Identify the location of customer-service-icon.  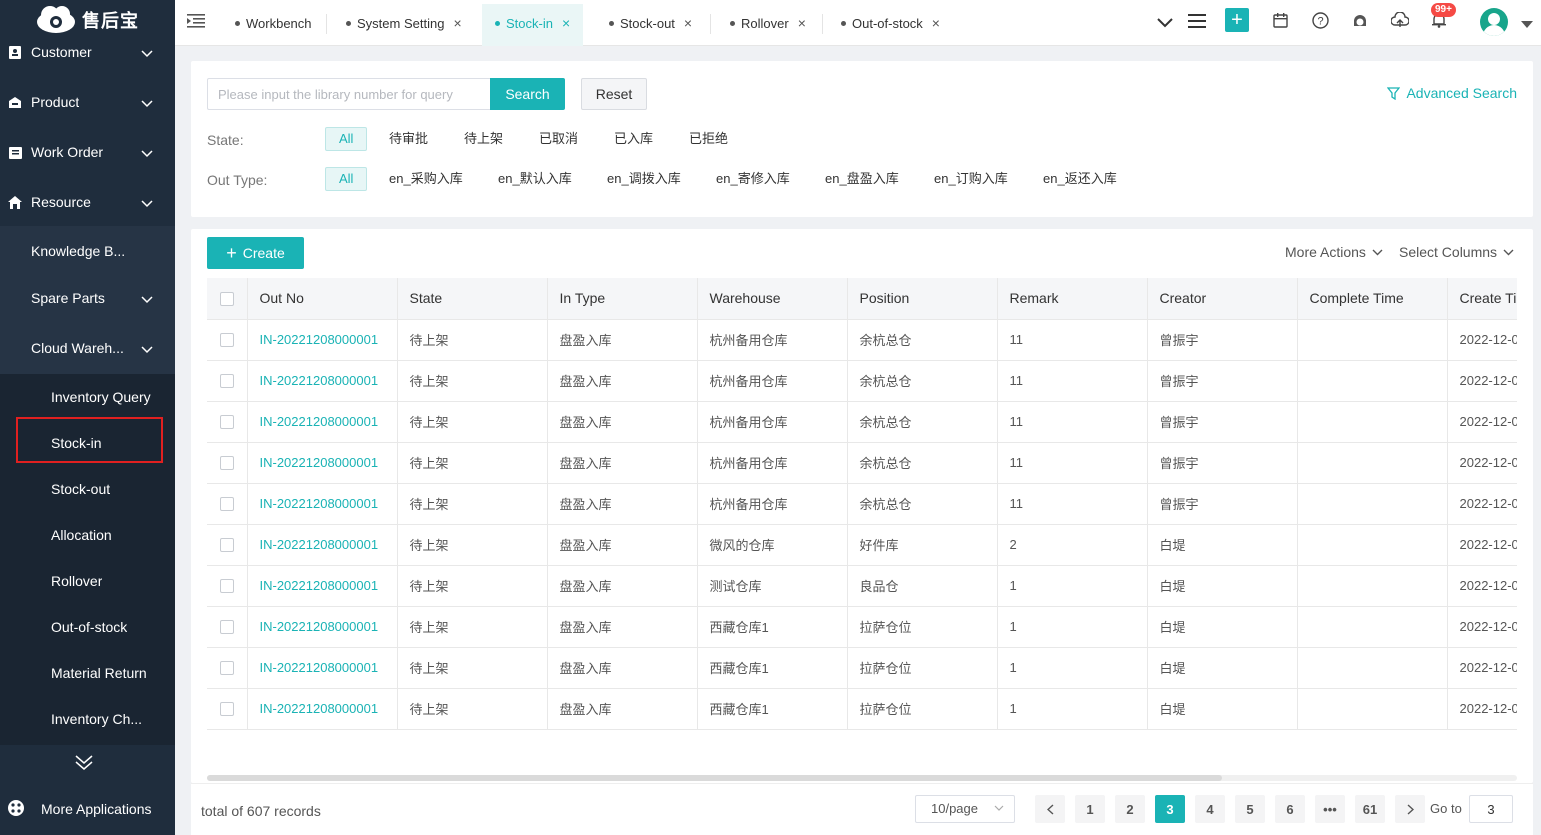
(1360, 22).